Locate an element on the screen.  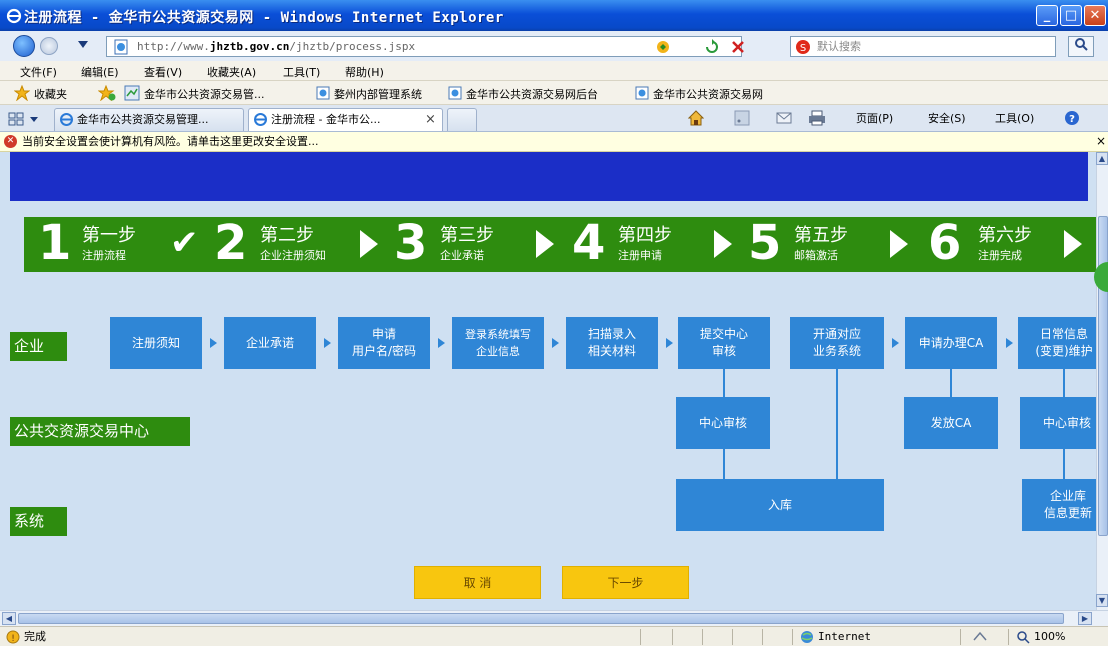
scroll-down-icon: ▼ is located at coordinates (1102, 600).